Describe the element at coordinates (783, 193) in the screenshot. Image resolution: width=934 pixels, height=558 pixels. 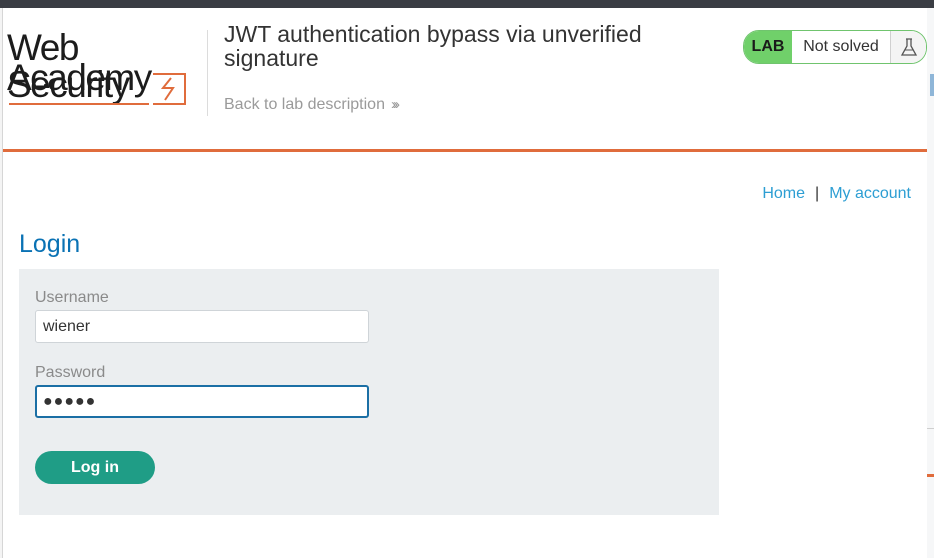
I see `home-link: Home` at that location.